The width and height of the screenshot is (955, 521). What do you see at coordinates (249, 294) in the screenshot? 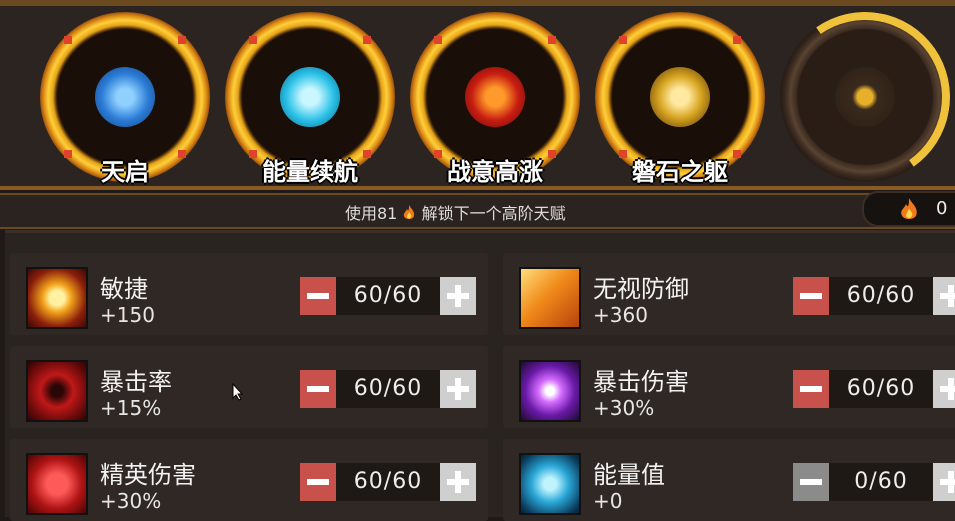
I see `stat-agility: 敏捷 +150 60/60` at bounding box center [249, 294].